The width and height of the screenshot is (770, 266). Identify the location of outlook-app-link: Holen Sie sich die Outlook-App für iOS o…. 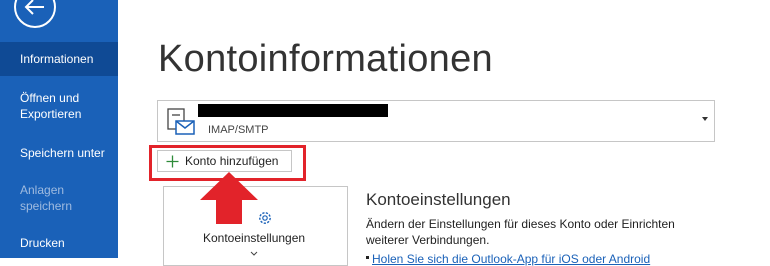
(511, 259).